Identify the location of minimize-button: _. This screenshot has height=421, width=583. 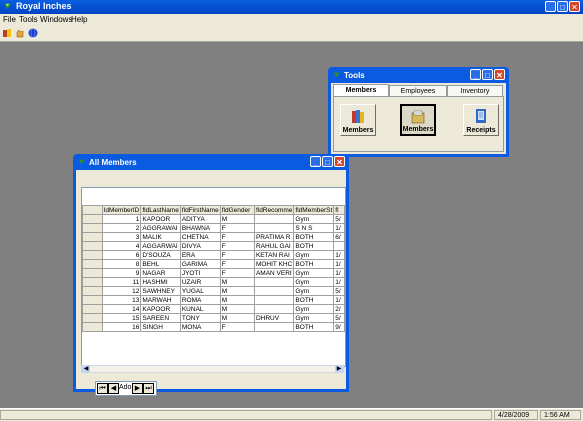
(550, 6).